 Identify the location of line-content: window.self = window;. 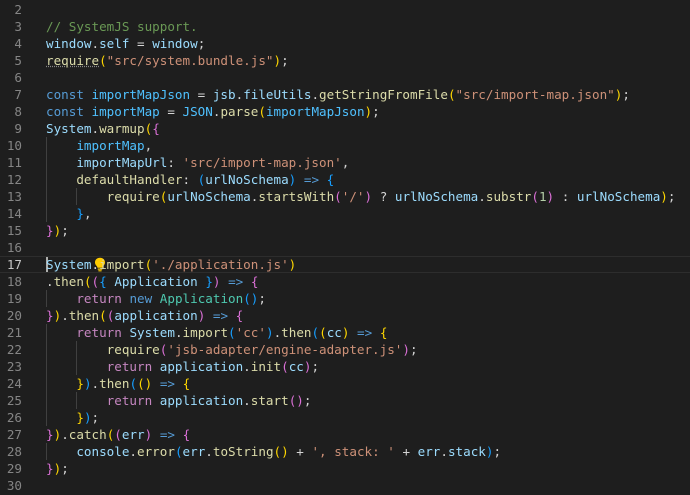
(125, 43).